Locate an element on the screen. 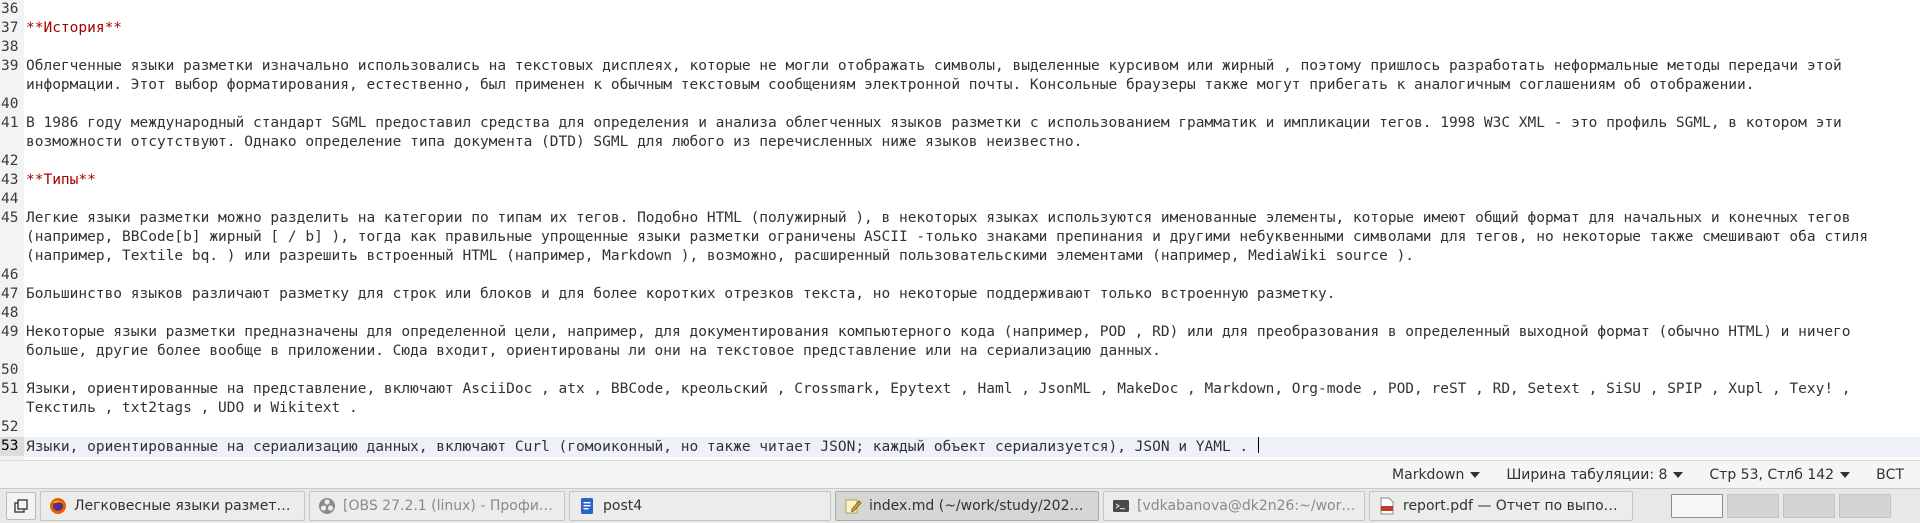 This screenshot has height=523, width=1920. line-number: 42 is located at coordinates (12, 161).